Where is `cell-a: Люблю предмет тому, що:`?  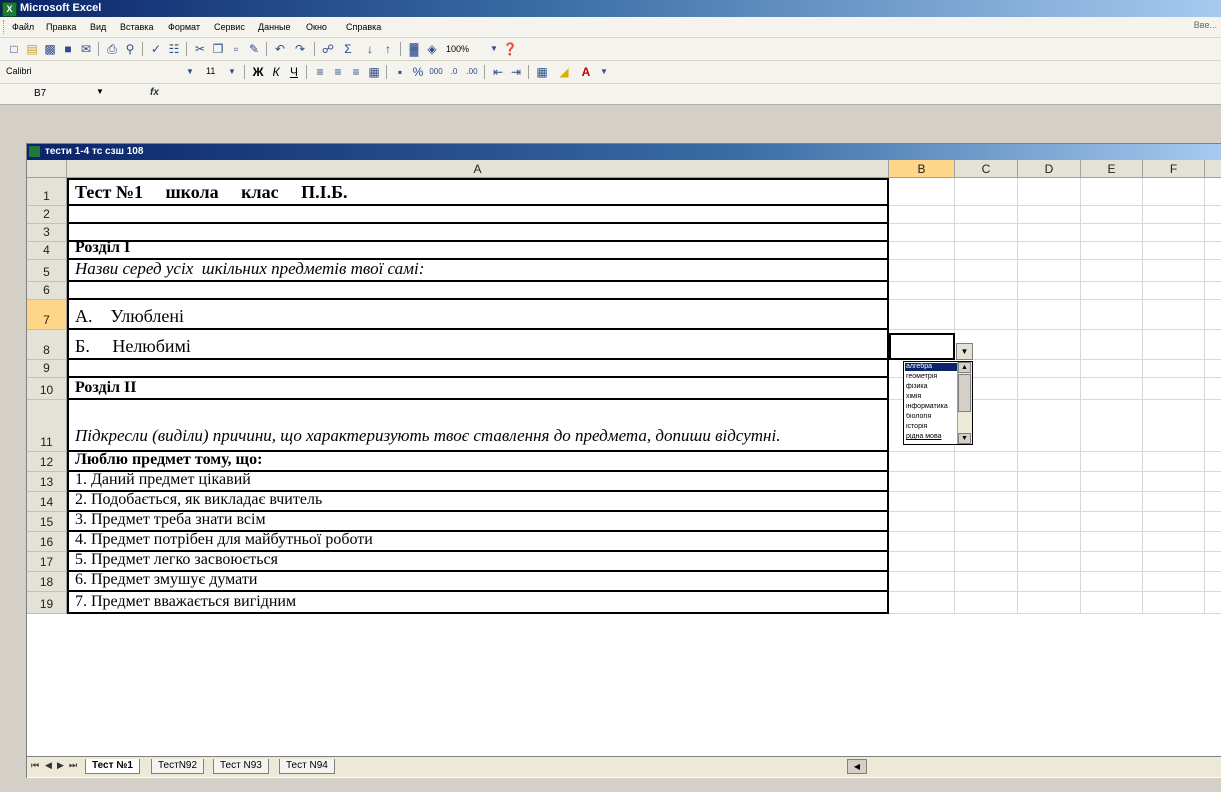
cell-a: Люблю предмет тому, що: is located at coordinates (478, 462).